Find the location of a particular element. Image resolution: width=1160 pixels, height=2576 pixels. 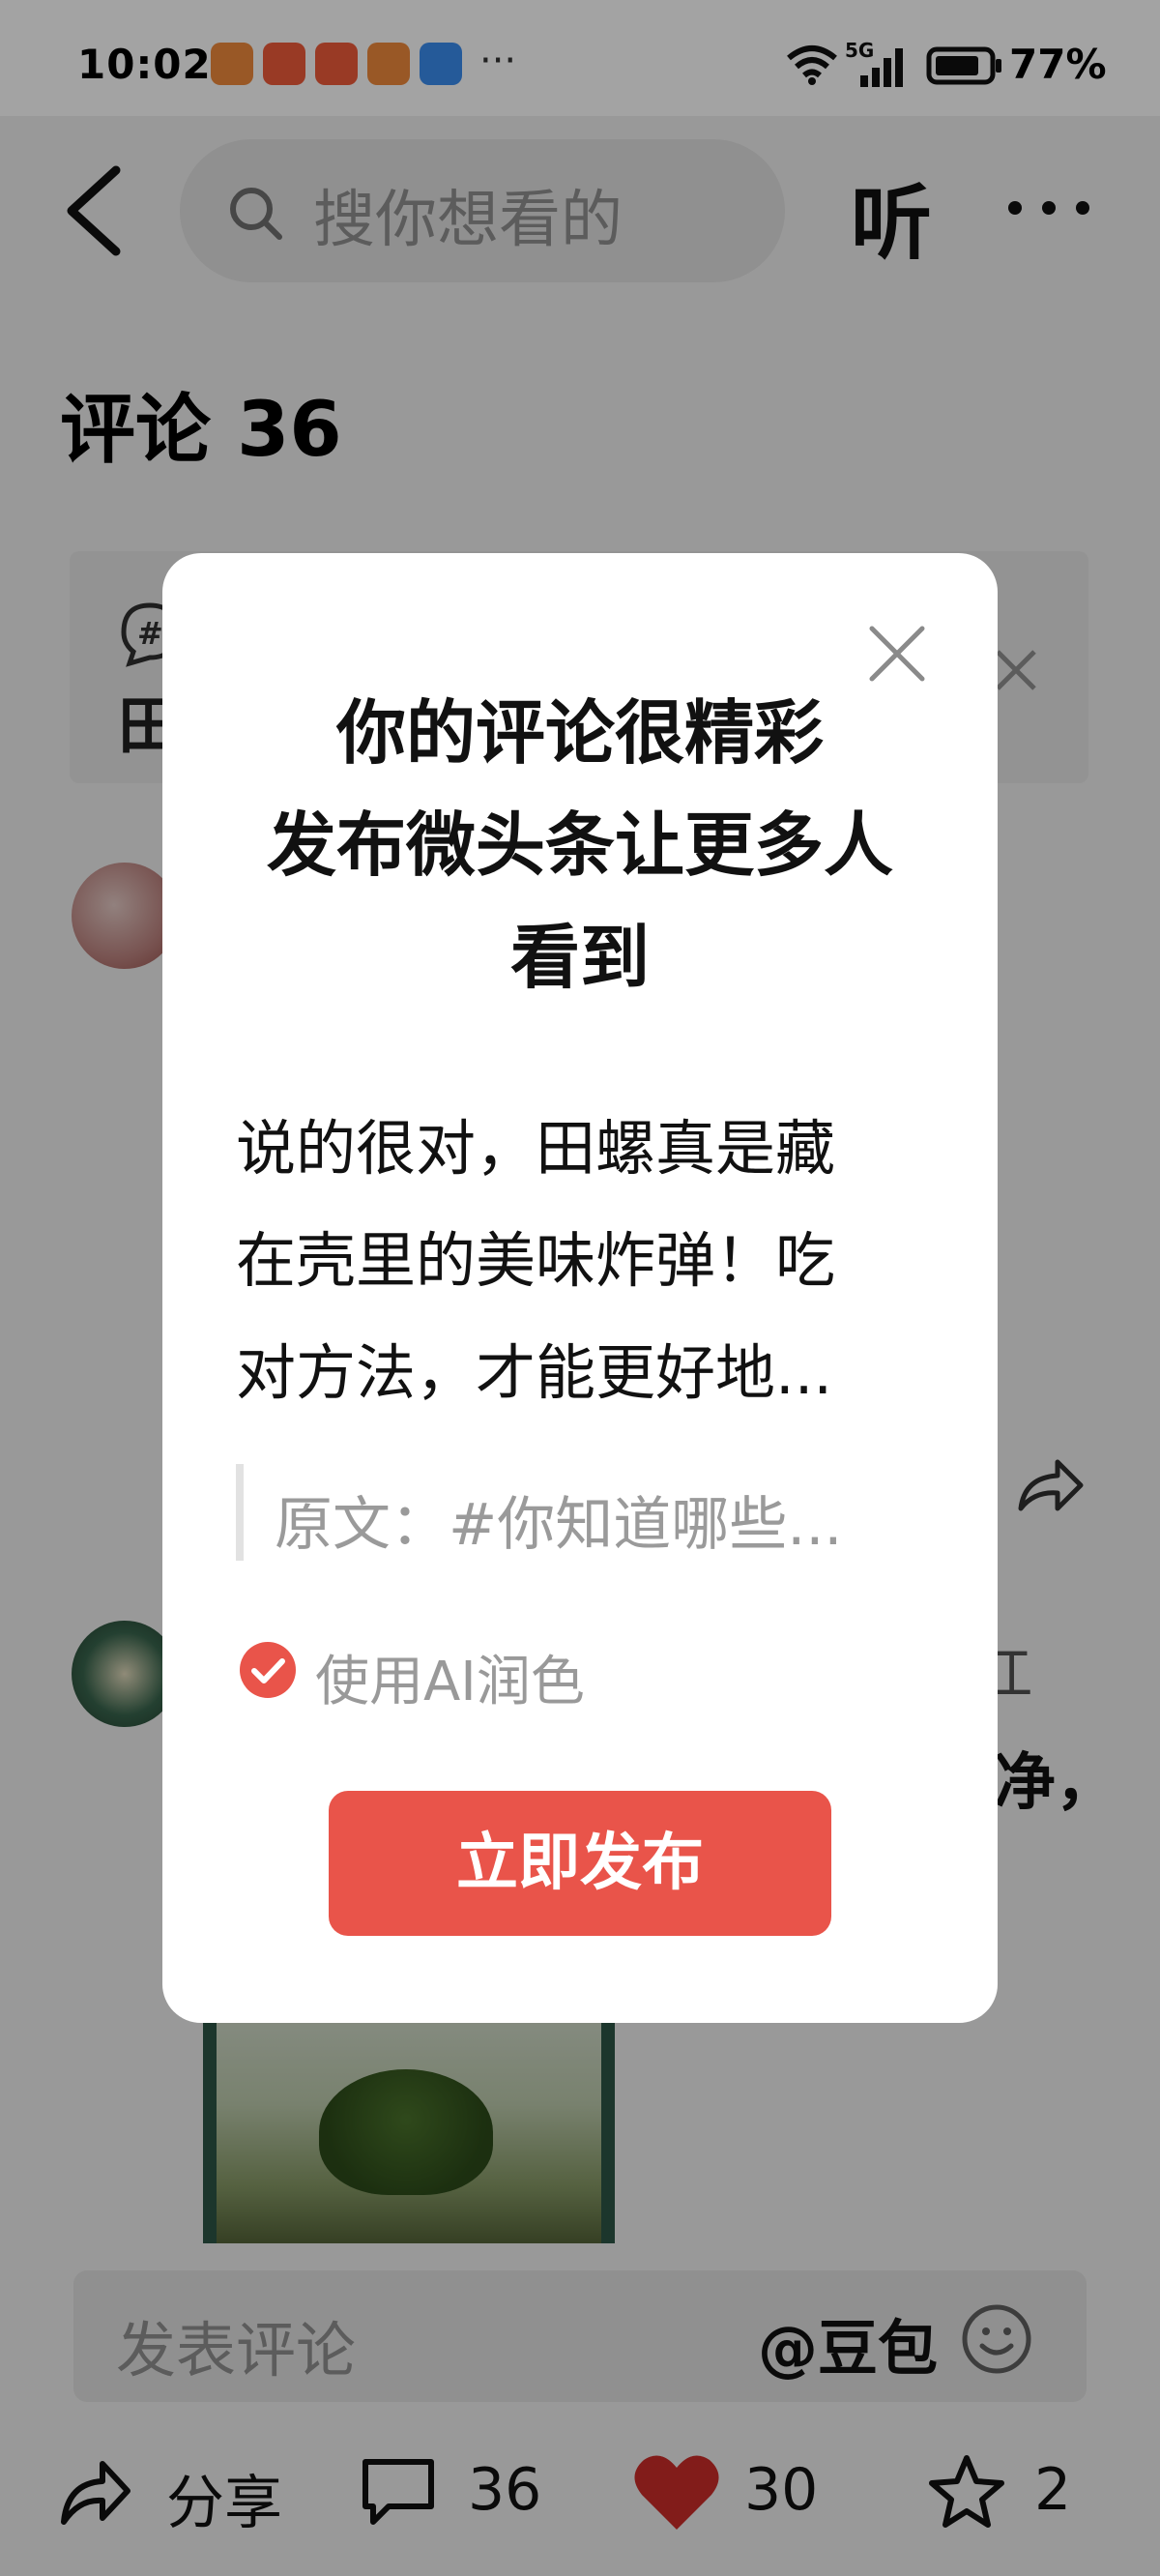

dialog-title-line: 看到 is located at coordinates (579, 957).